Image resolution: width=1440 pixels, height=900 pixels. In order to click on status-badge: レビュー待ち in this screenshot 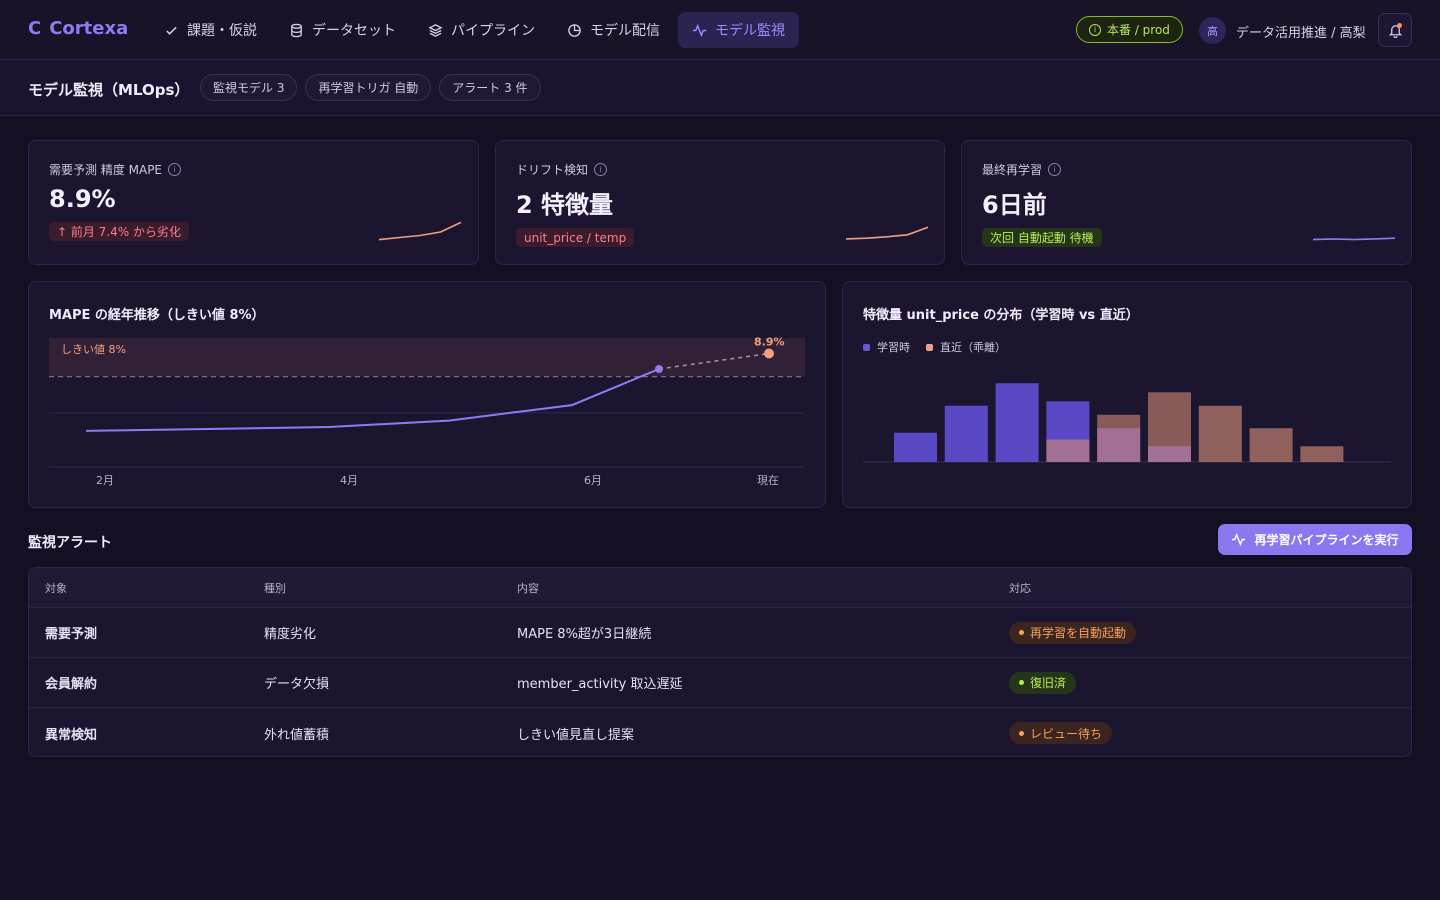, I will do `click(1061, 733)`.